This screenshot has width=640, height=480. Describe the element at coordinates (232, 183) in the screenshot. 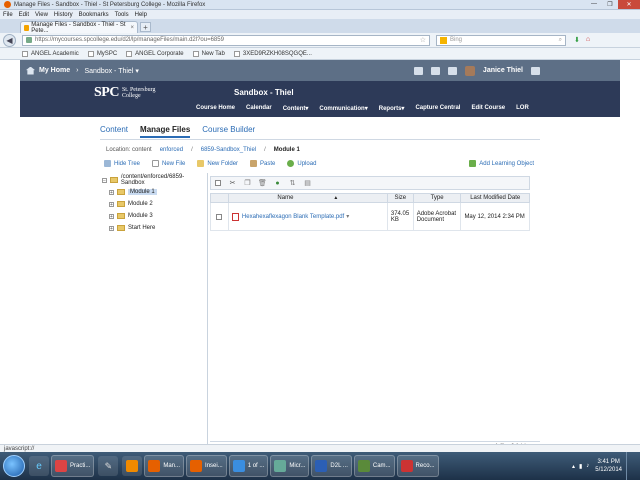

I see `cut-icon: ✂` at that location.